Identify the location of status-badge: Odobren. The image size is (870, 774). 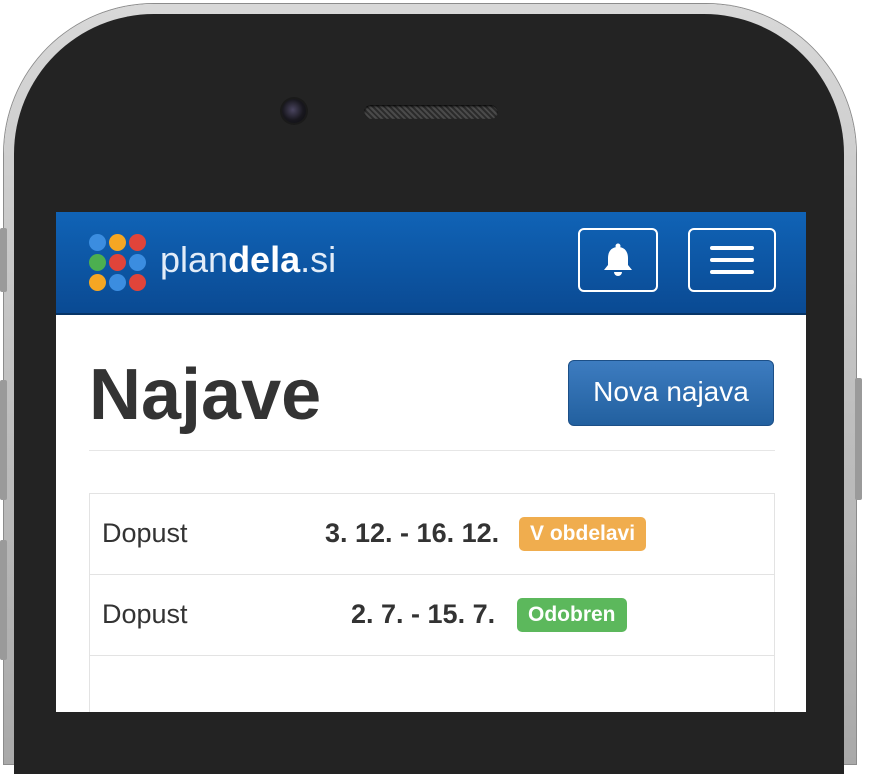
(572, 615).